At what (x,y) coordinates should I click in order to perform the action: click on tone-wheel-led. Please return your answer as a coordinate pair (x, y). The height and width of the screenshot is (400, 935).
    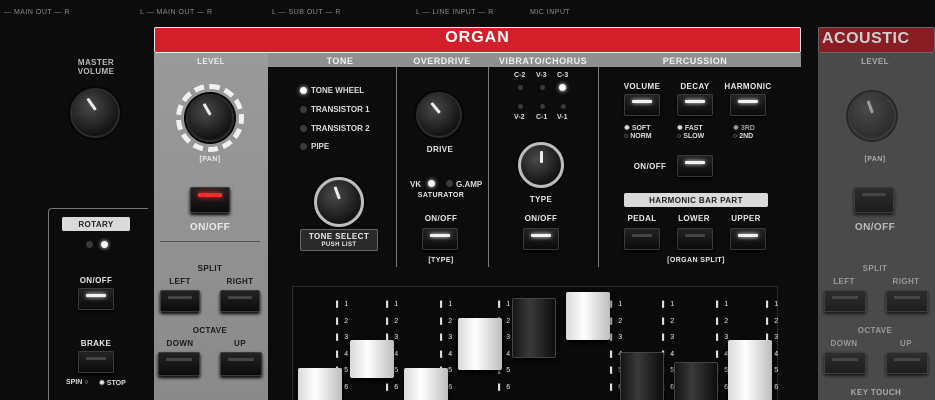
    Looking at the image, I should click on (303, 90).